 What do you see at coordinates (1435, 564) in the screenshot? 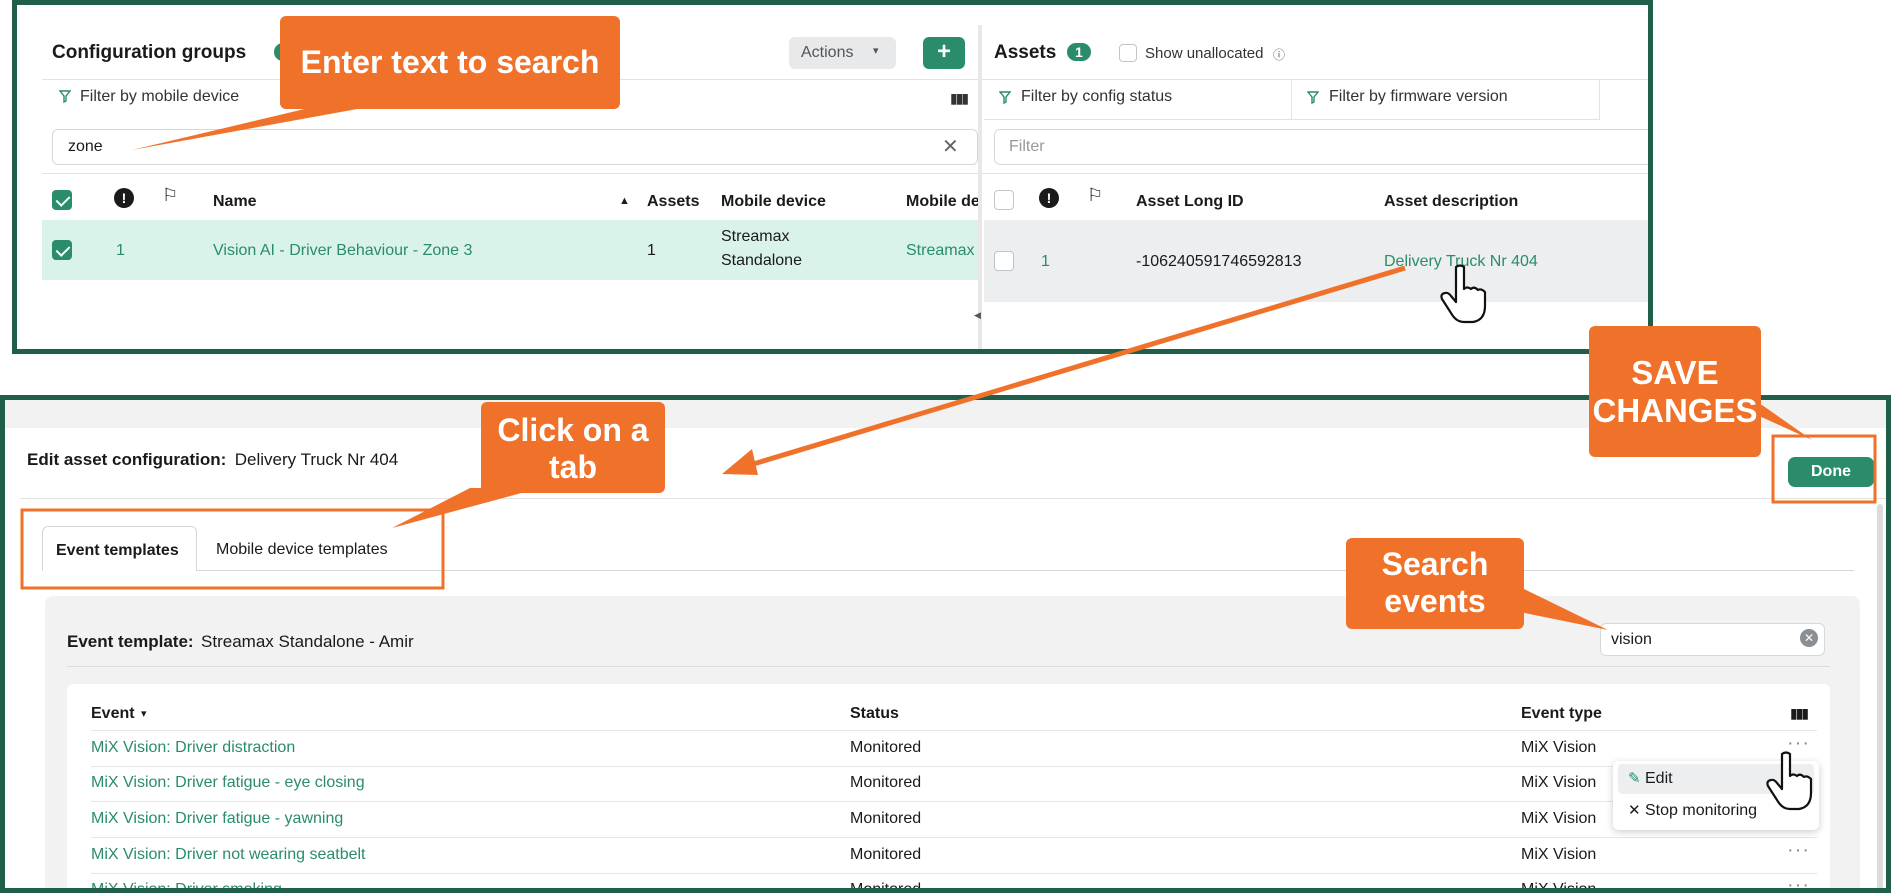
I see `callout-search-events-line1: Search` at bounding box center [1435, 564].